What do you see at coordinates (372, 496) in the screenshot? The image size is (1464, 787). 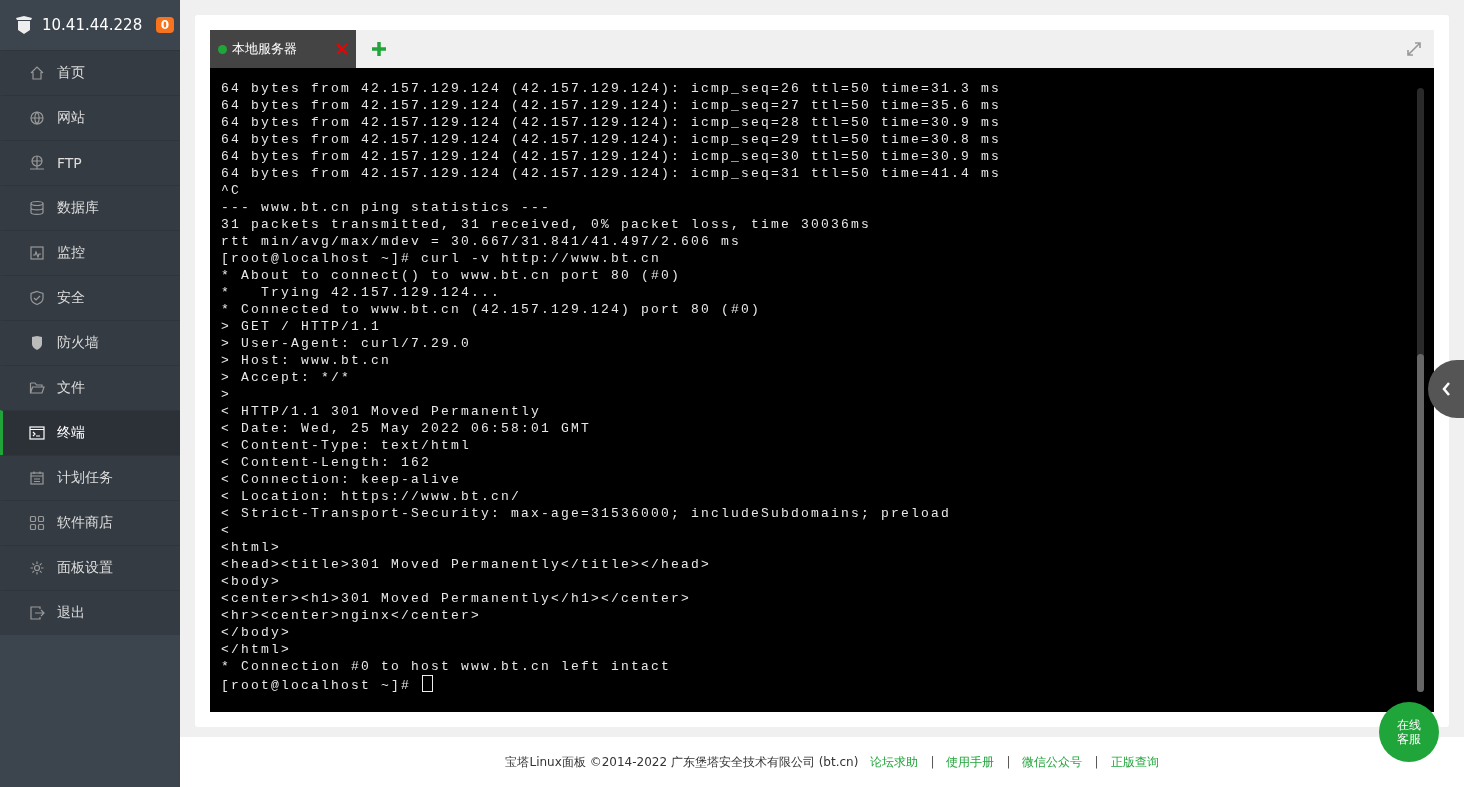 I see `terminal-line: < Location: https://www.bt.cn/` at bounding box center [372, 496].